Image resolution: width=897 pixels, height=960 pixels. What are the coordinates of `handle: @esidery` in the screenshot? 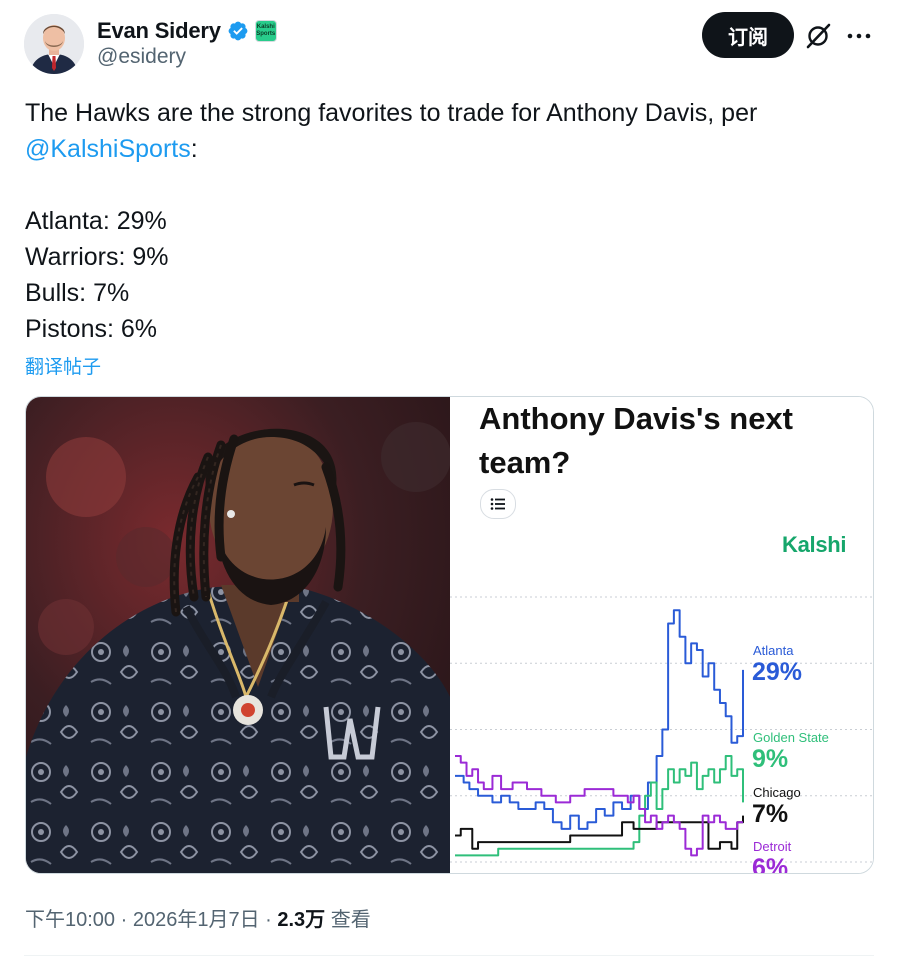 It's located at (141, 57).